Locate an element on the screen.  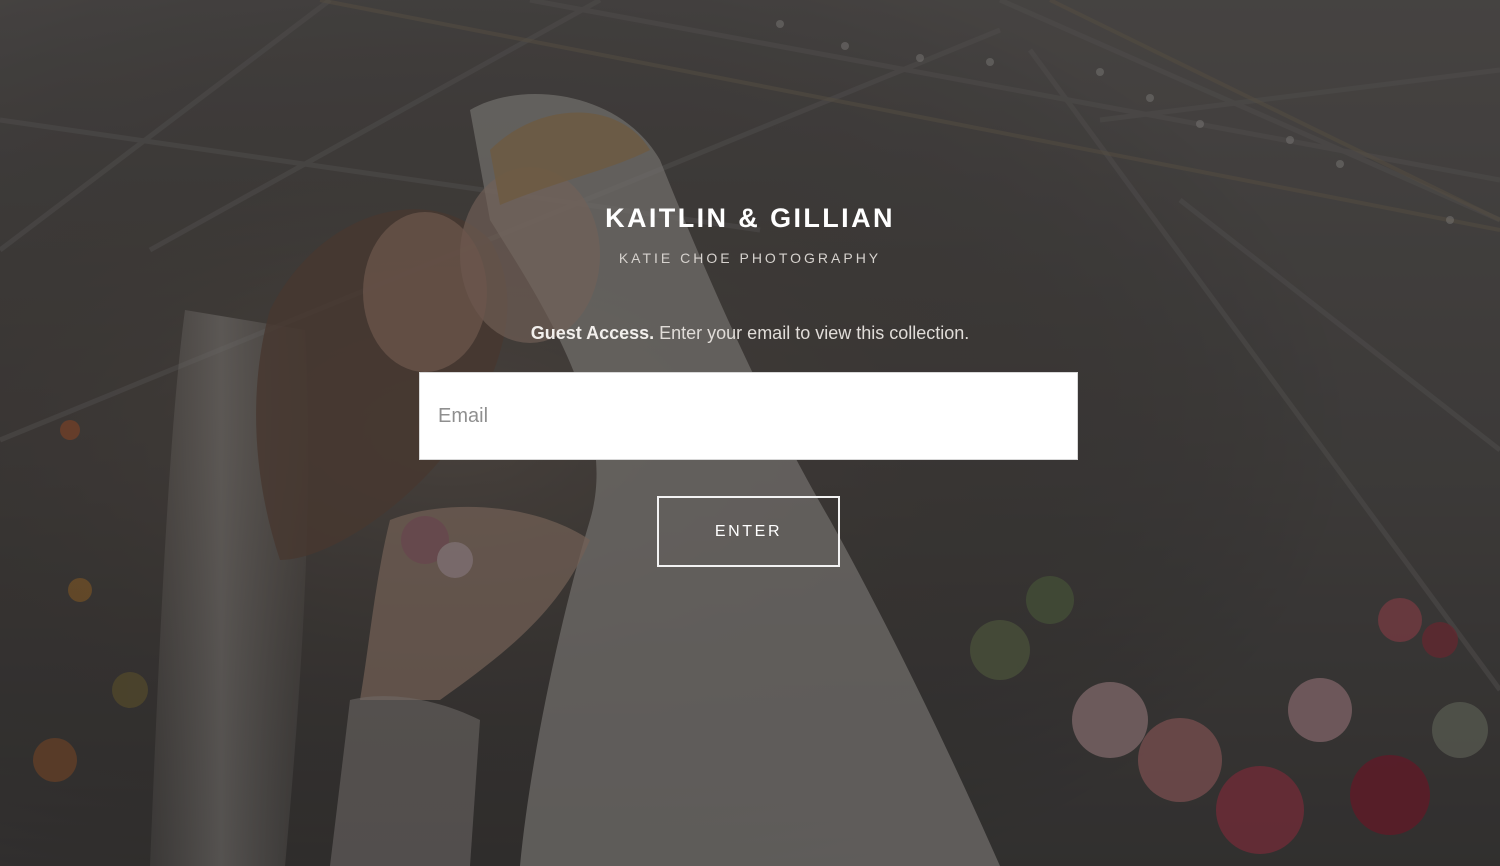
guest-access-heading: Guest Access. is located at coordinates (592, 333).